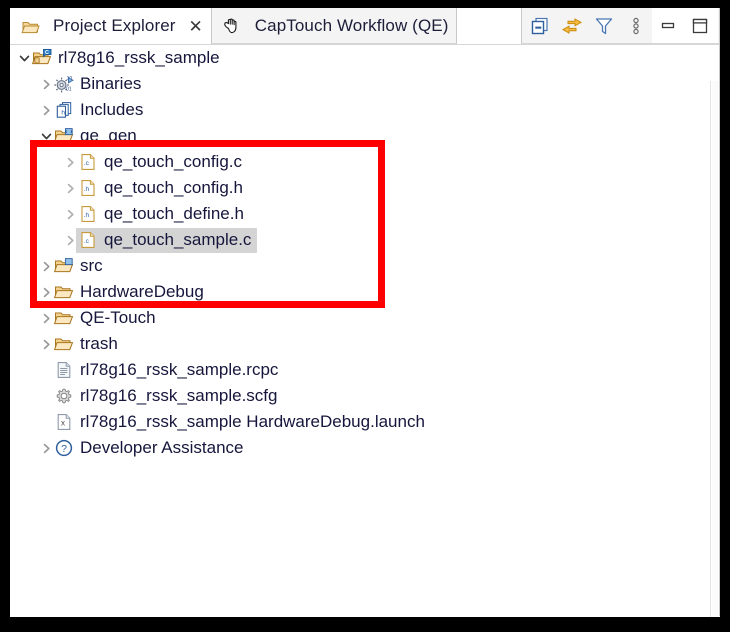  I want to click on svg-text: C, so click(47, 53).